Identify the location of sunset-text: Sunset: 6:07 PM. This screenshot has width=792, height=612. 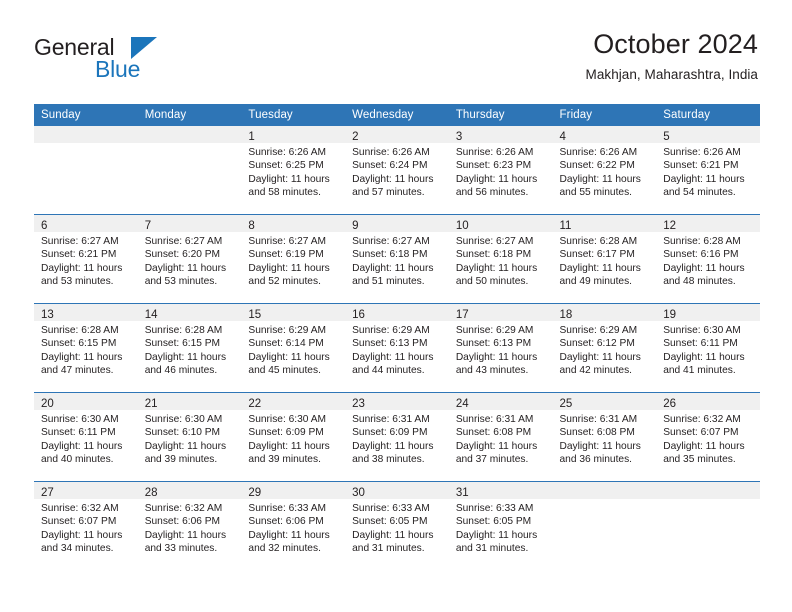
(701, 433).